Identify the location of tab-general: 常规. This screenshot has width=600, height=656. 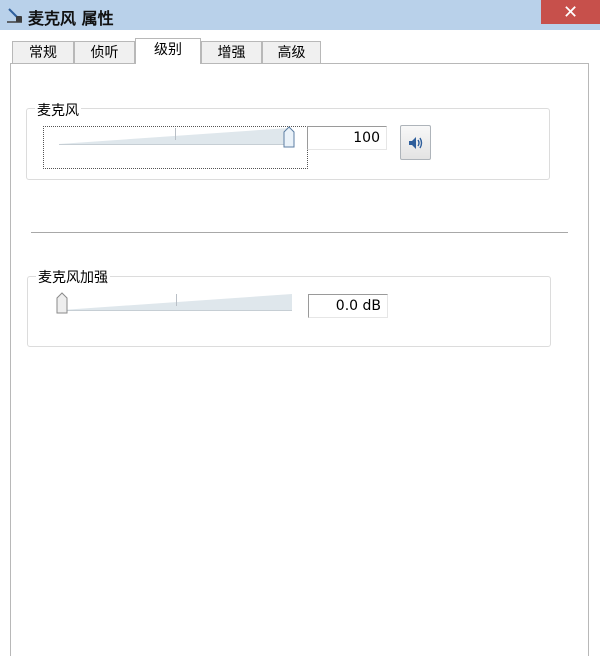
(43, 52).